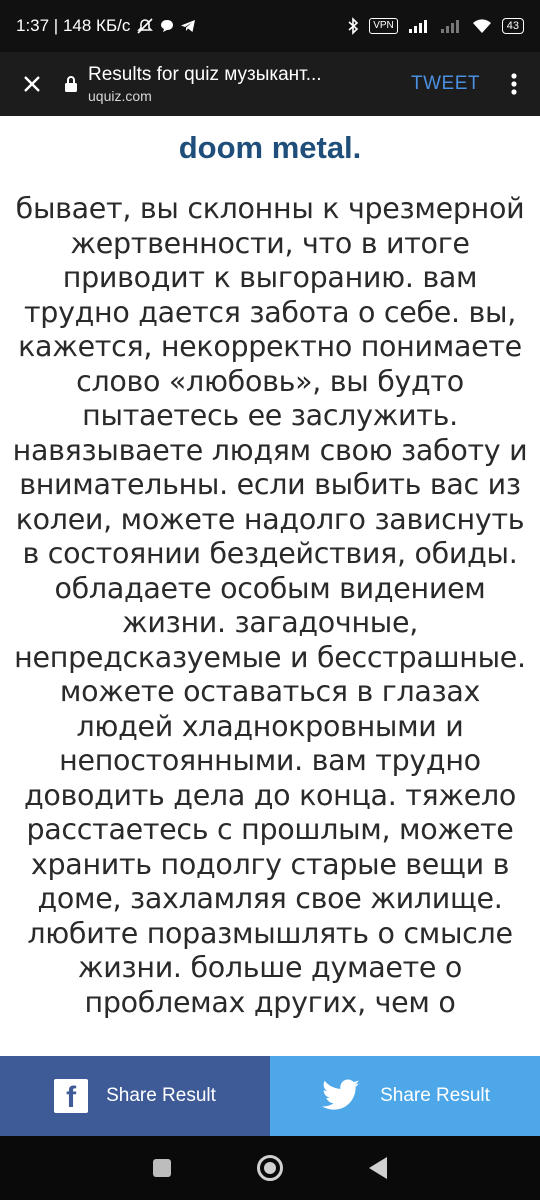 The height and width of the screenshot is (1200, 540). What do you see at coordinates (383, 26) in the screenshot?
I see `vpn-badge: VPN` at bounding box center [383, 26].